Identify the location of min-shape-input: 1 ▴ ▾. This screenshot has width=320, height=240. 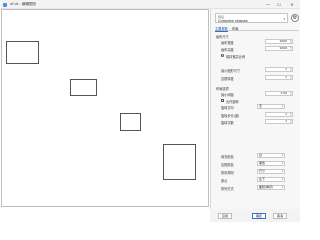
(279, 69).